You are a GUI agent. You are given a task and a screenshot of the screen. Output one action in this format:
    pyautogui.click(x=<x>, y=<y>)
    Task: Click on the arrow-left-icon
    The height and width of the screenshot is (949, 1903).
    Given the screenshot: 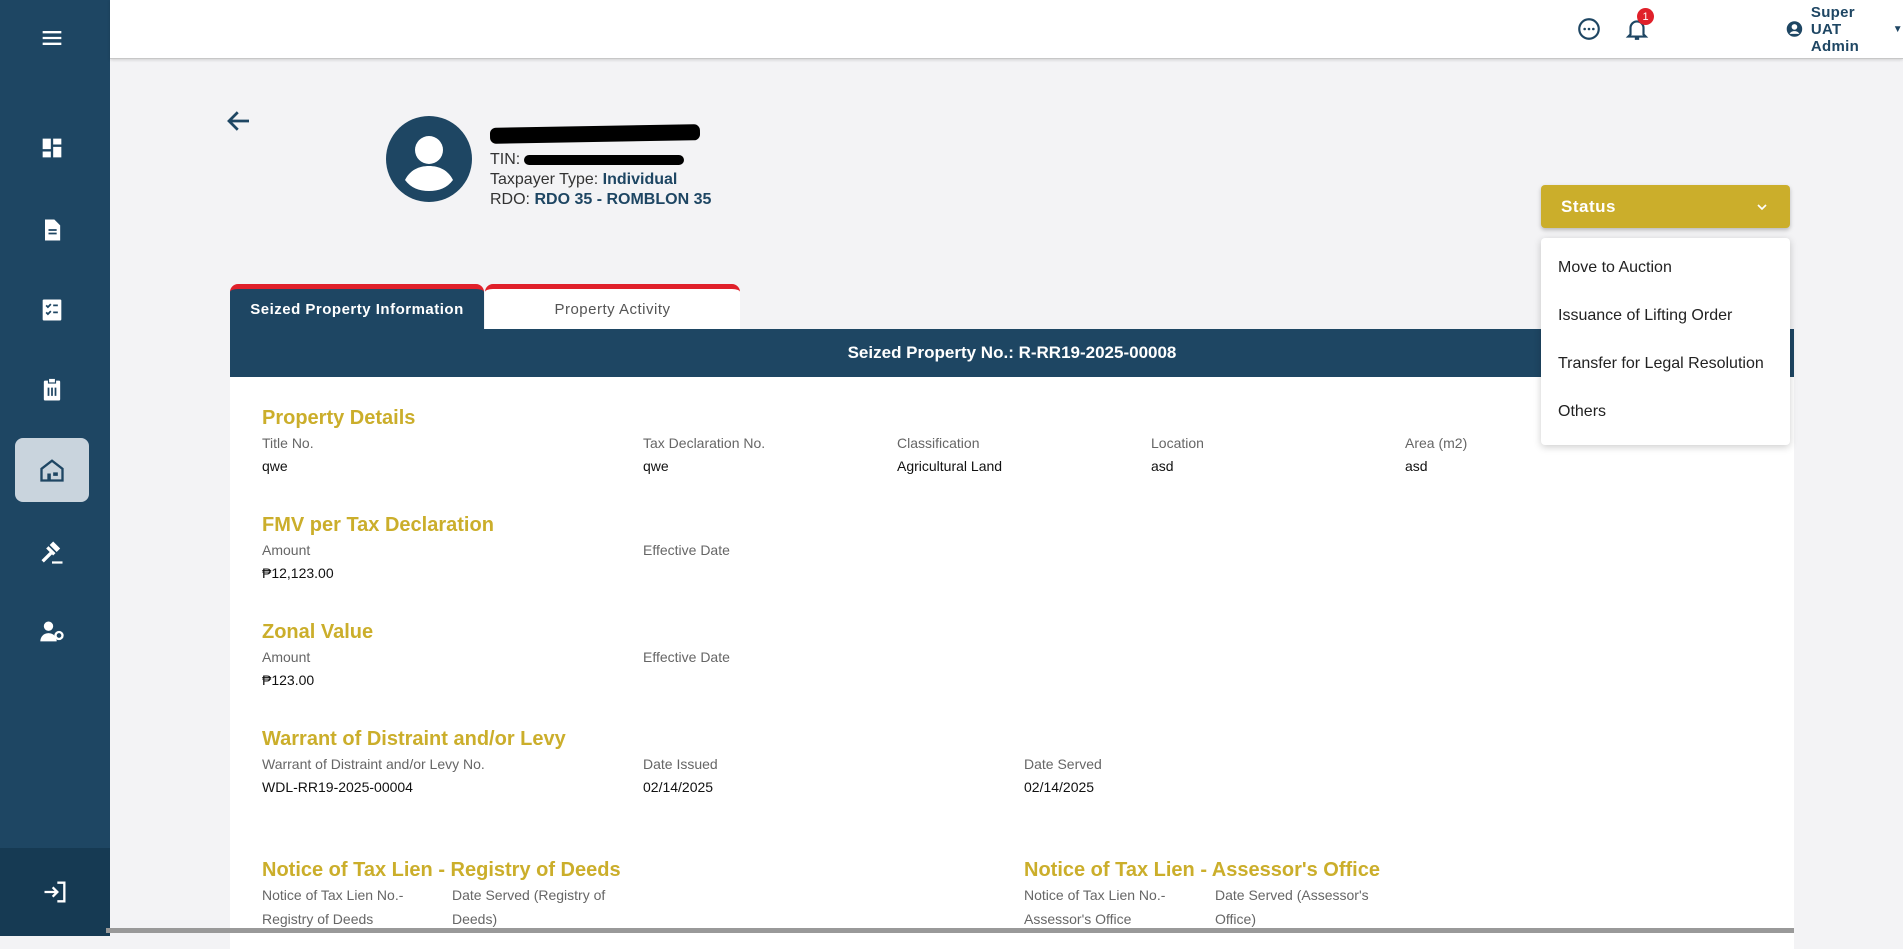 What is the action you would take?
    pyautogui.click(x=238, y=121)
    